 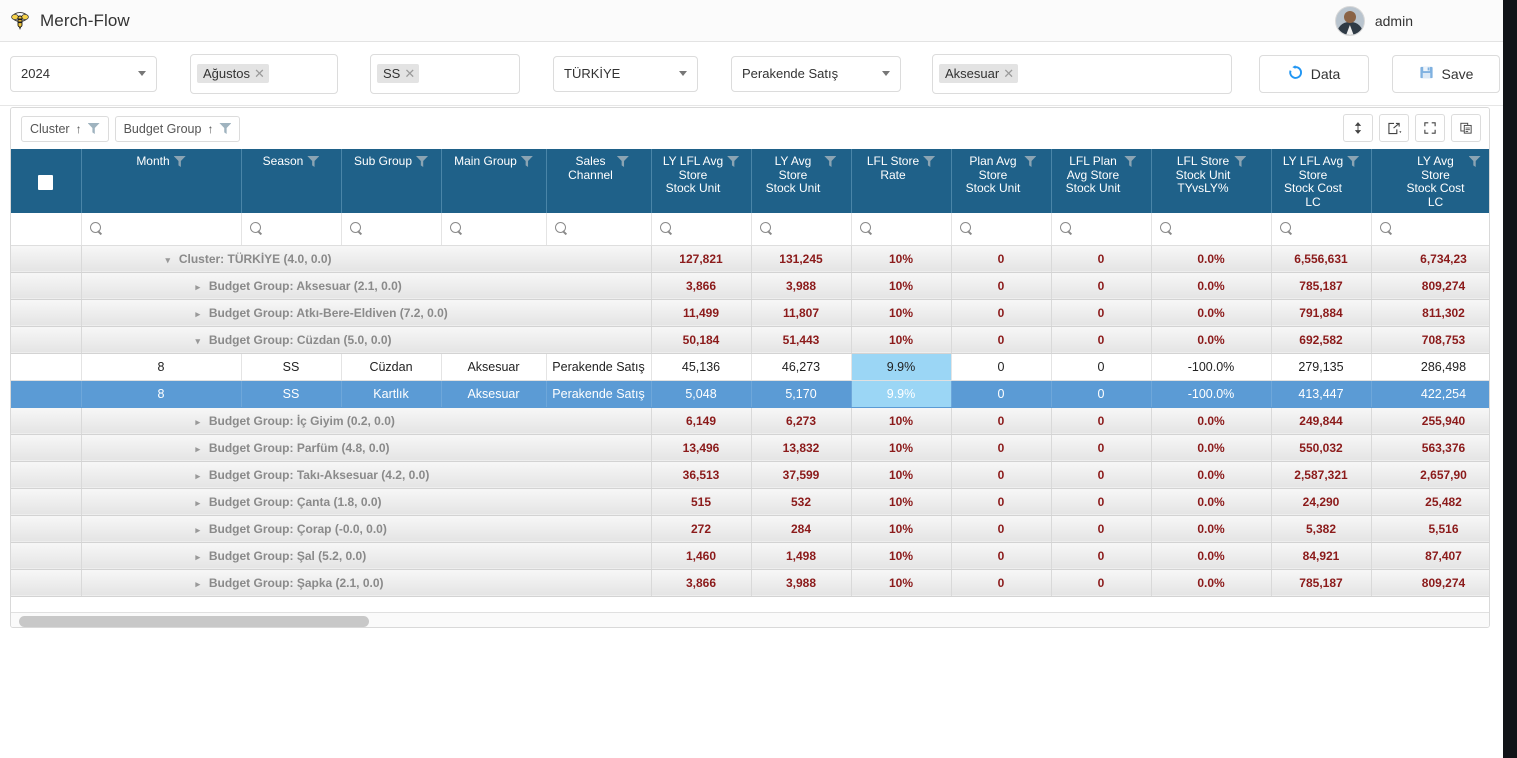 I want to click on month-multiselect: Ağustos ✕, so click(x=264, y=73).